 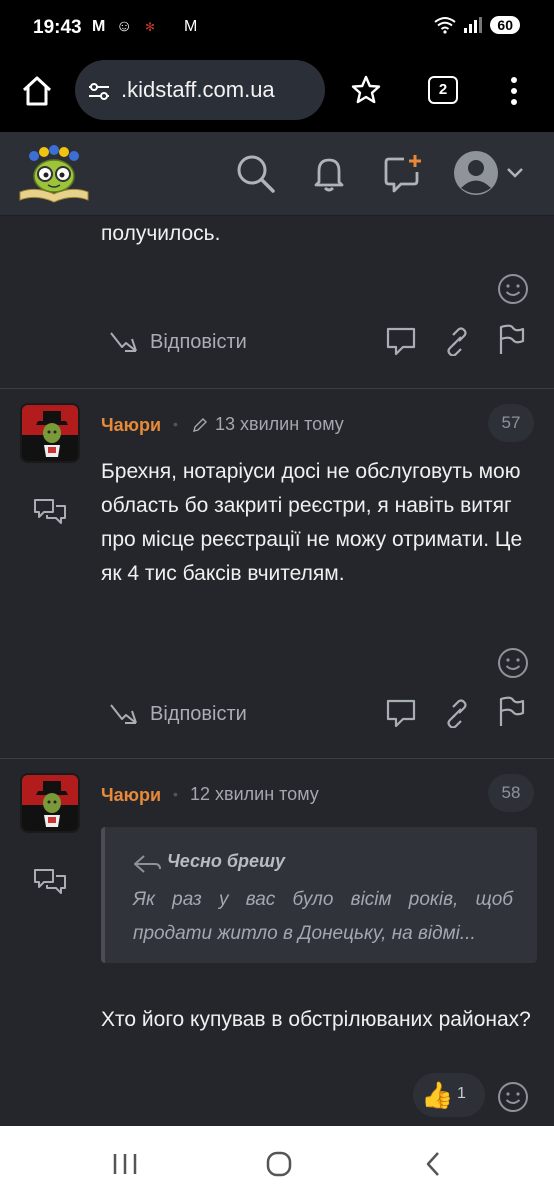 What do you see at coordinates (125, 1164) in the screenshot?
I see `recent-apps-icon` at bounding box center [125, 1164].